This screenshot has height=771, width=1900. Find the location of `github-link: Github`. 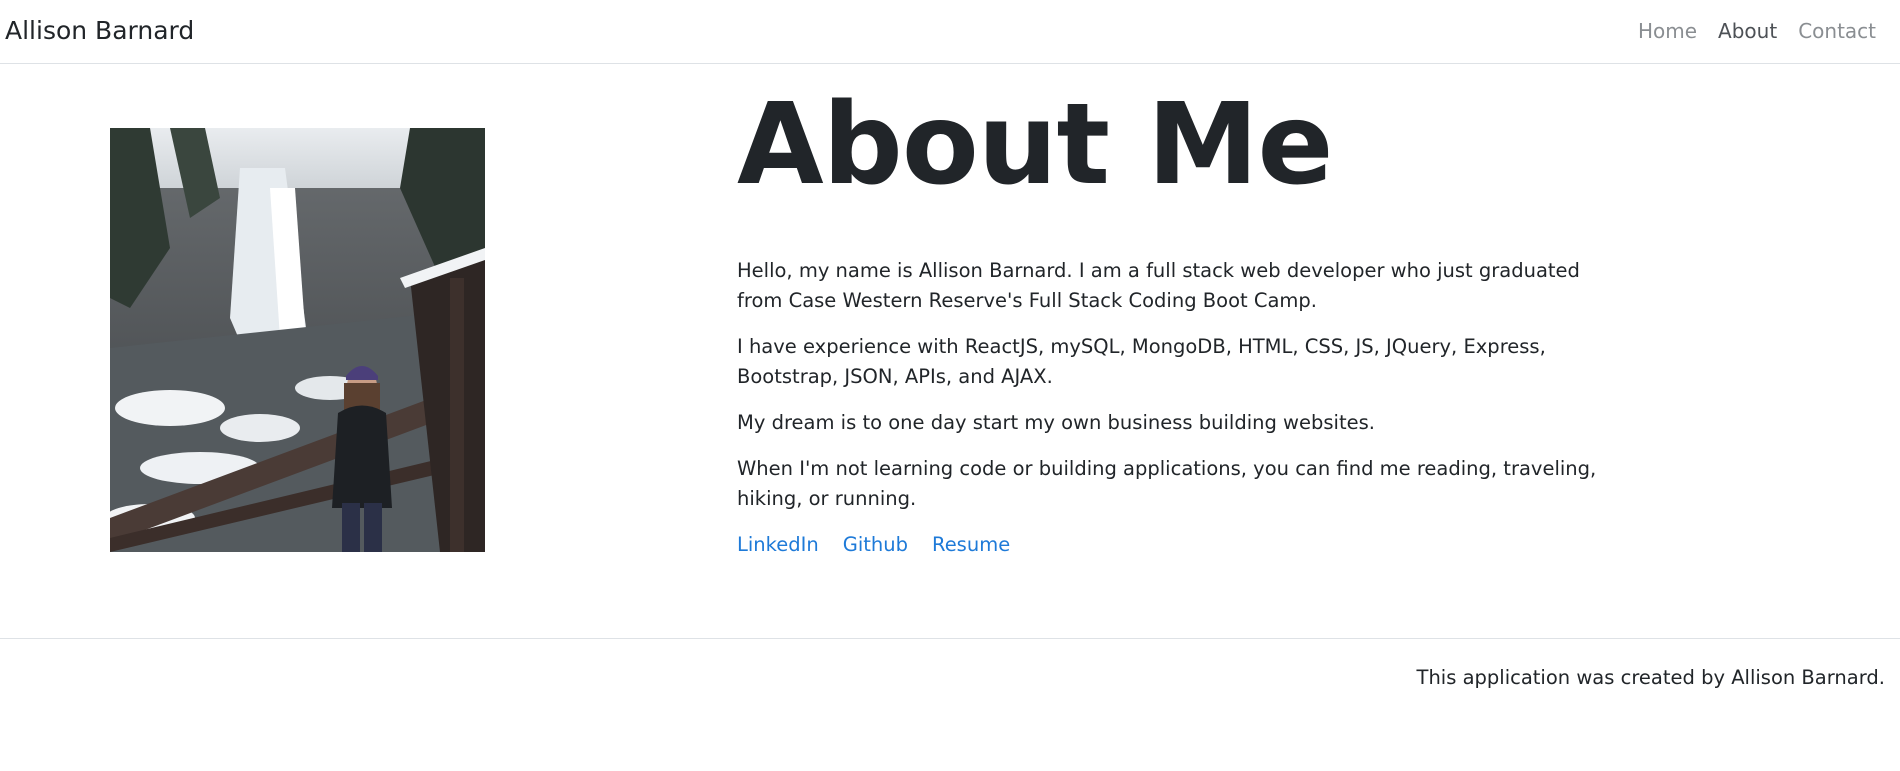

github-link: Github is located at coordinates (875, 545).